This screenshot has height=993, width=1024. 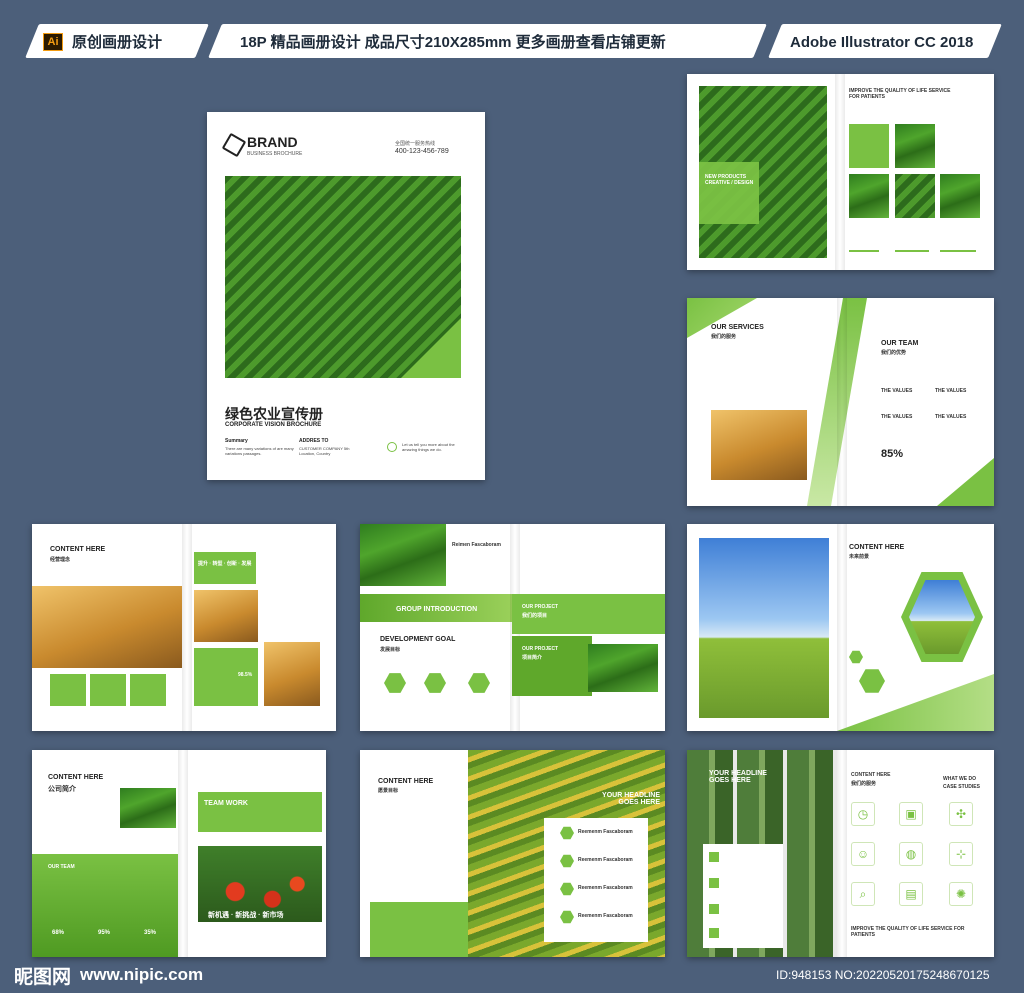 I want to click on spread2-services-en: OUR SERVICES, so click(x=737, y=327).